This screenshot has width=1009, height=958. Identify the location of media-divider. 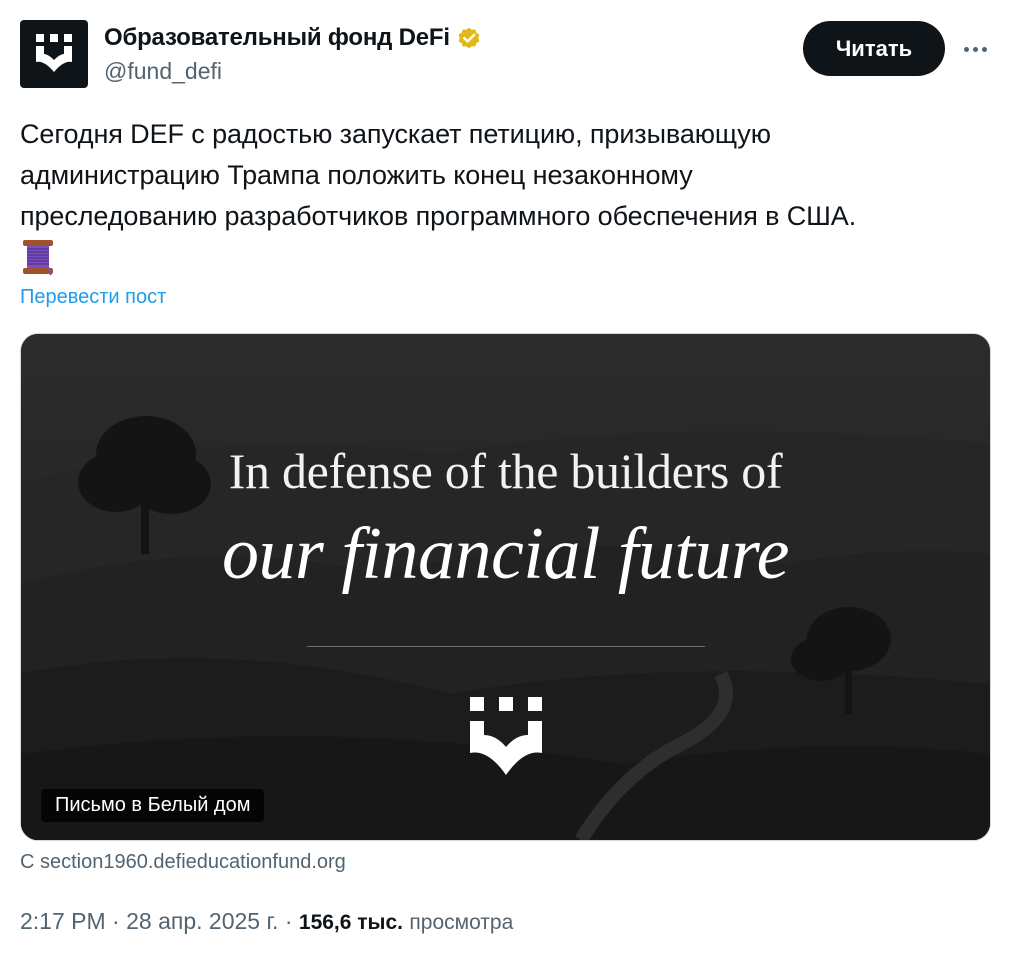
(506, 646).